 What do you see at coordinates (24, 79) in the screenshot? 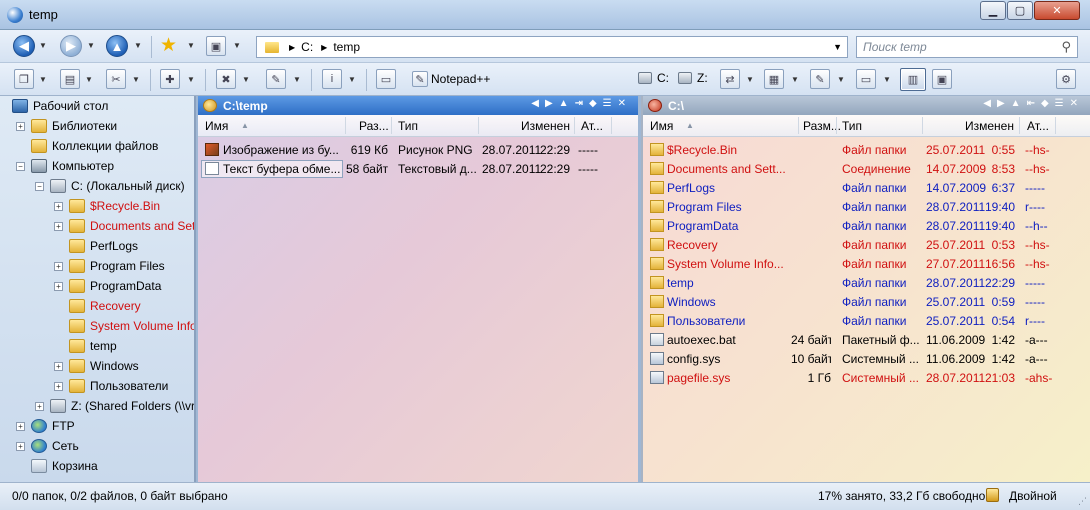
I see `copy-icon: ❐` at bounding box center [24, 79].